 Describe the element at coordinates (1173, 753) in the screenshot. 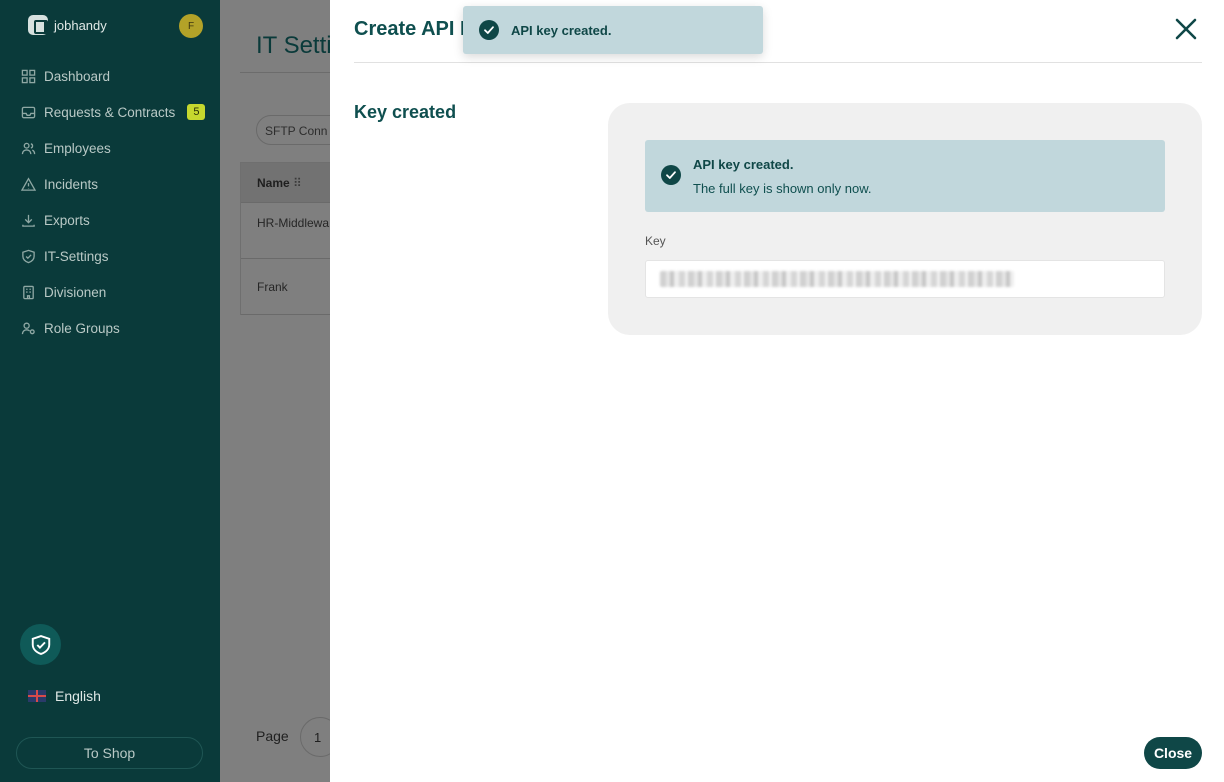

I see `close-button: Close` at that location.